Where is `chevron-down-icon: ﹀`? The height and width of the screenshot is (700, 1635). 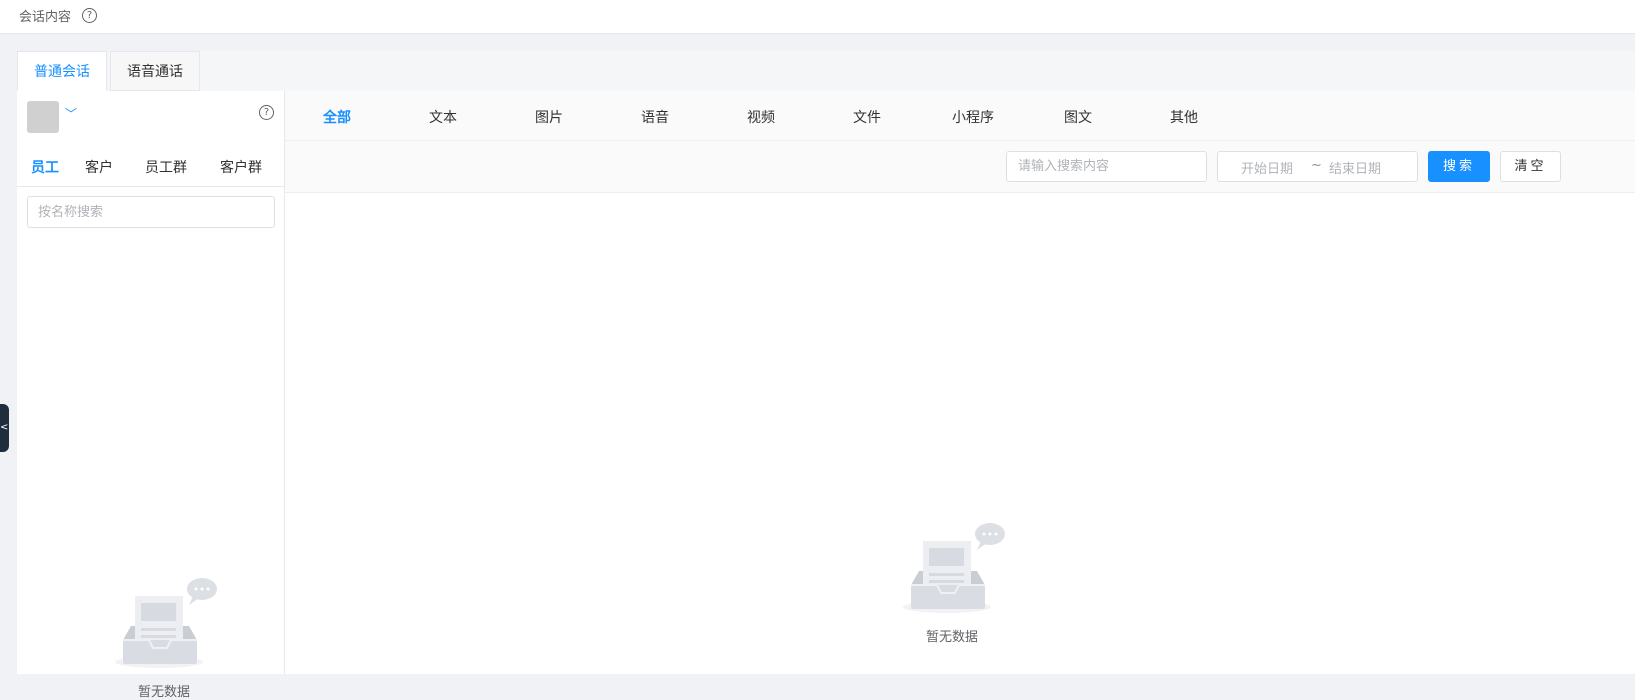
chevron-down-icon: ﹀ is located at coordinates (71, 113).